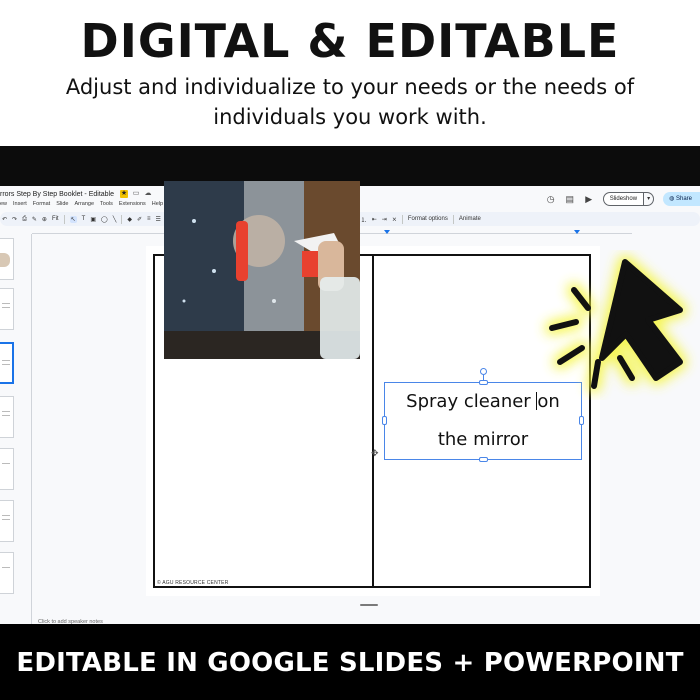 This screenshot has height=700, width=700. Describe the element at coordinates (3, 204) in the screenshot. I see `menu-view: ew` at that location.